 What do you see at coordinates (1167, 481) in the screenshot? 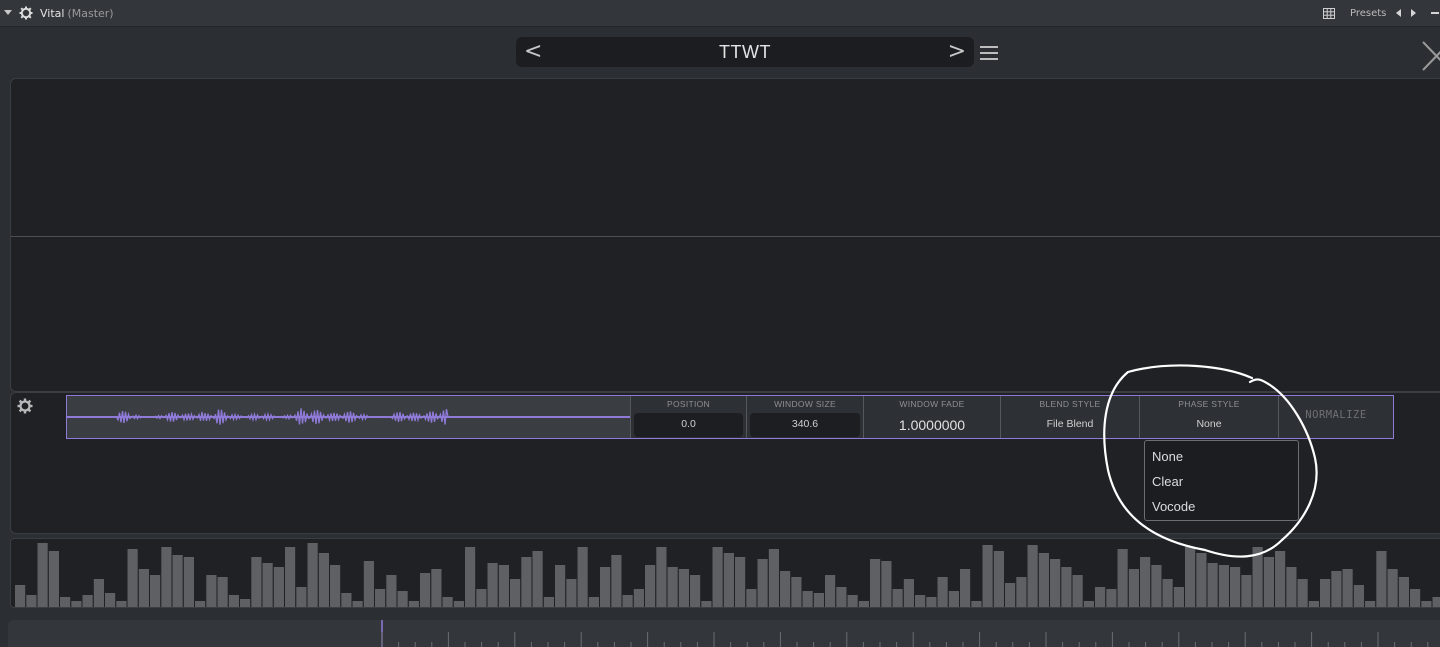
I see `dropdown-option-clear: Clear` at bounding box center [1167, 481].